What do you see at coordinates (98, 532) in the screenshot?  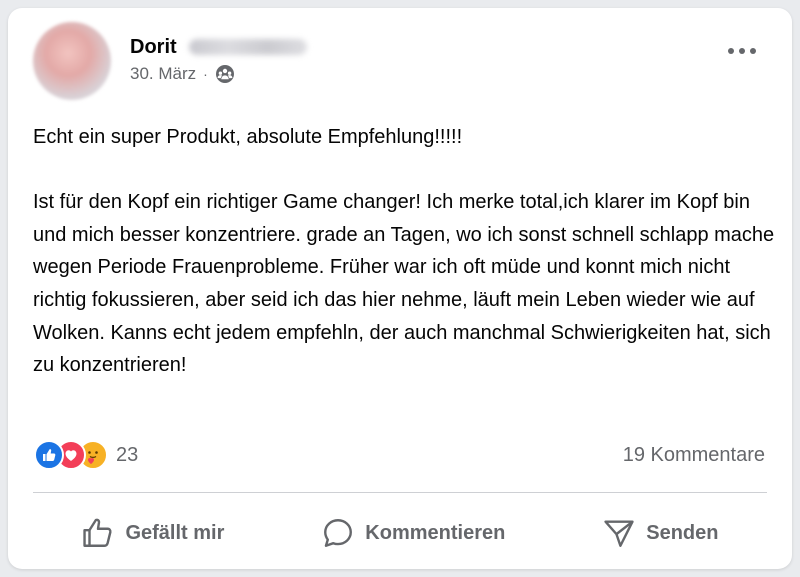 I see `thumbs-up-icon` at bounding box center [98, 532].